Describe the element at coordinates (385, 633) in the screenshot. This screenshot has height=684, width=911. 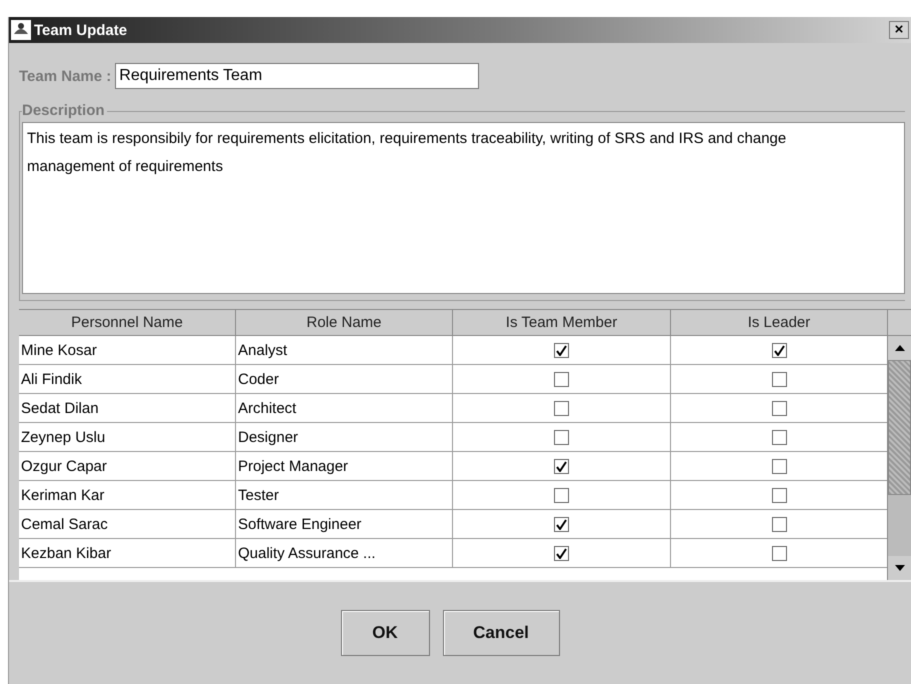
I see `ok-button: OK` at that location.